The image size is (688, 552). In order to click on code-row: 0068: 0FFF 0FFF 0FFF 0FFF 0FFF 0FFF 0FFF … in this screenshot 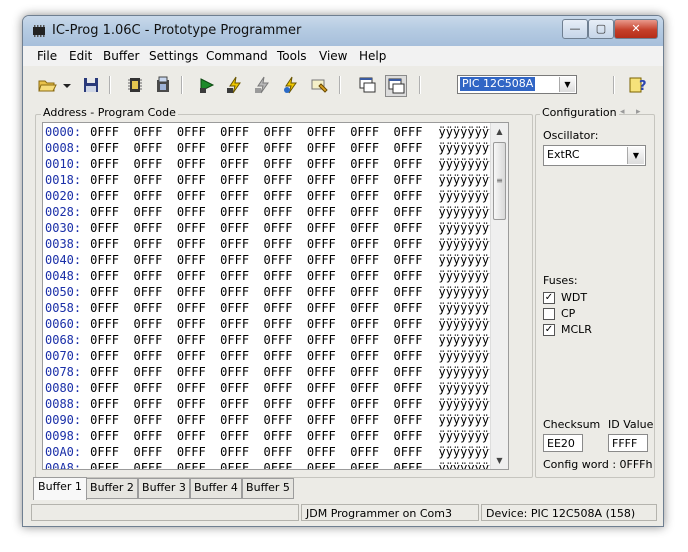, I will do `click(270, 341)`.